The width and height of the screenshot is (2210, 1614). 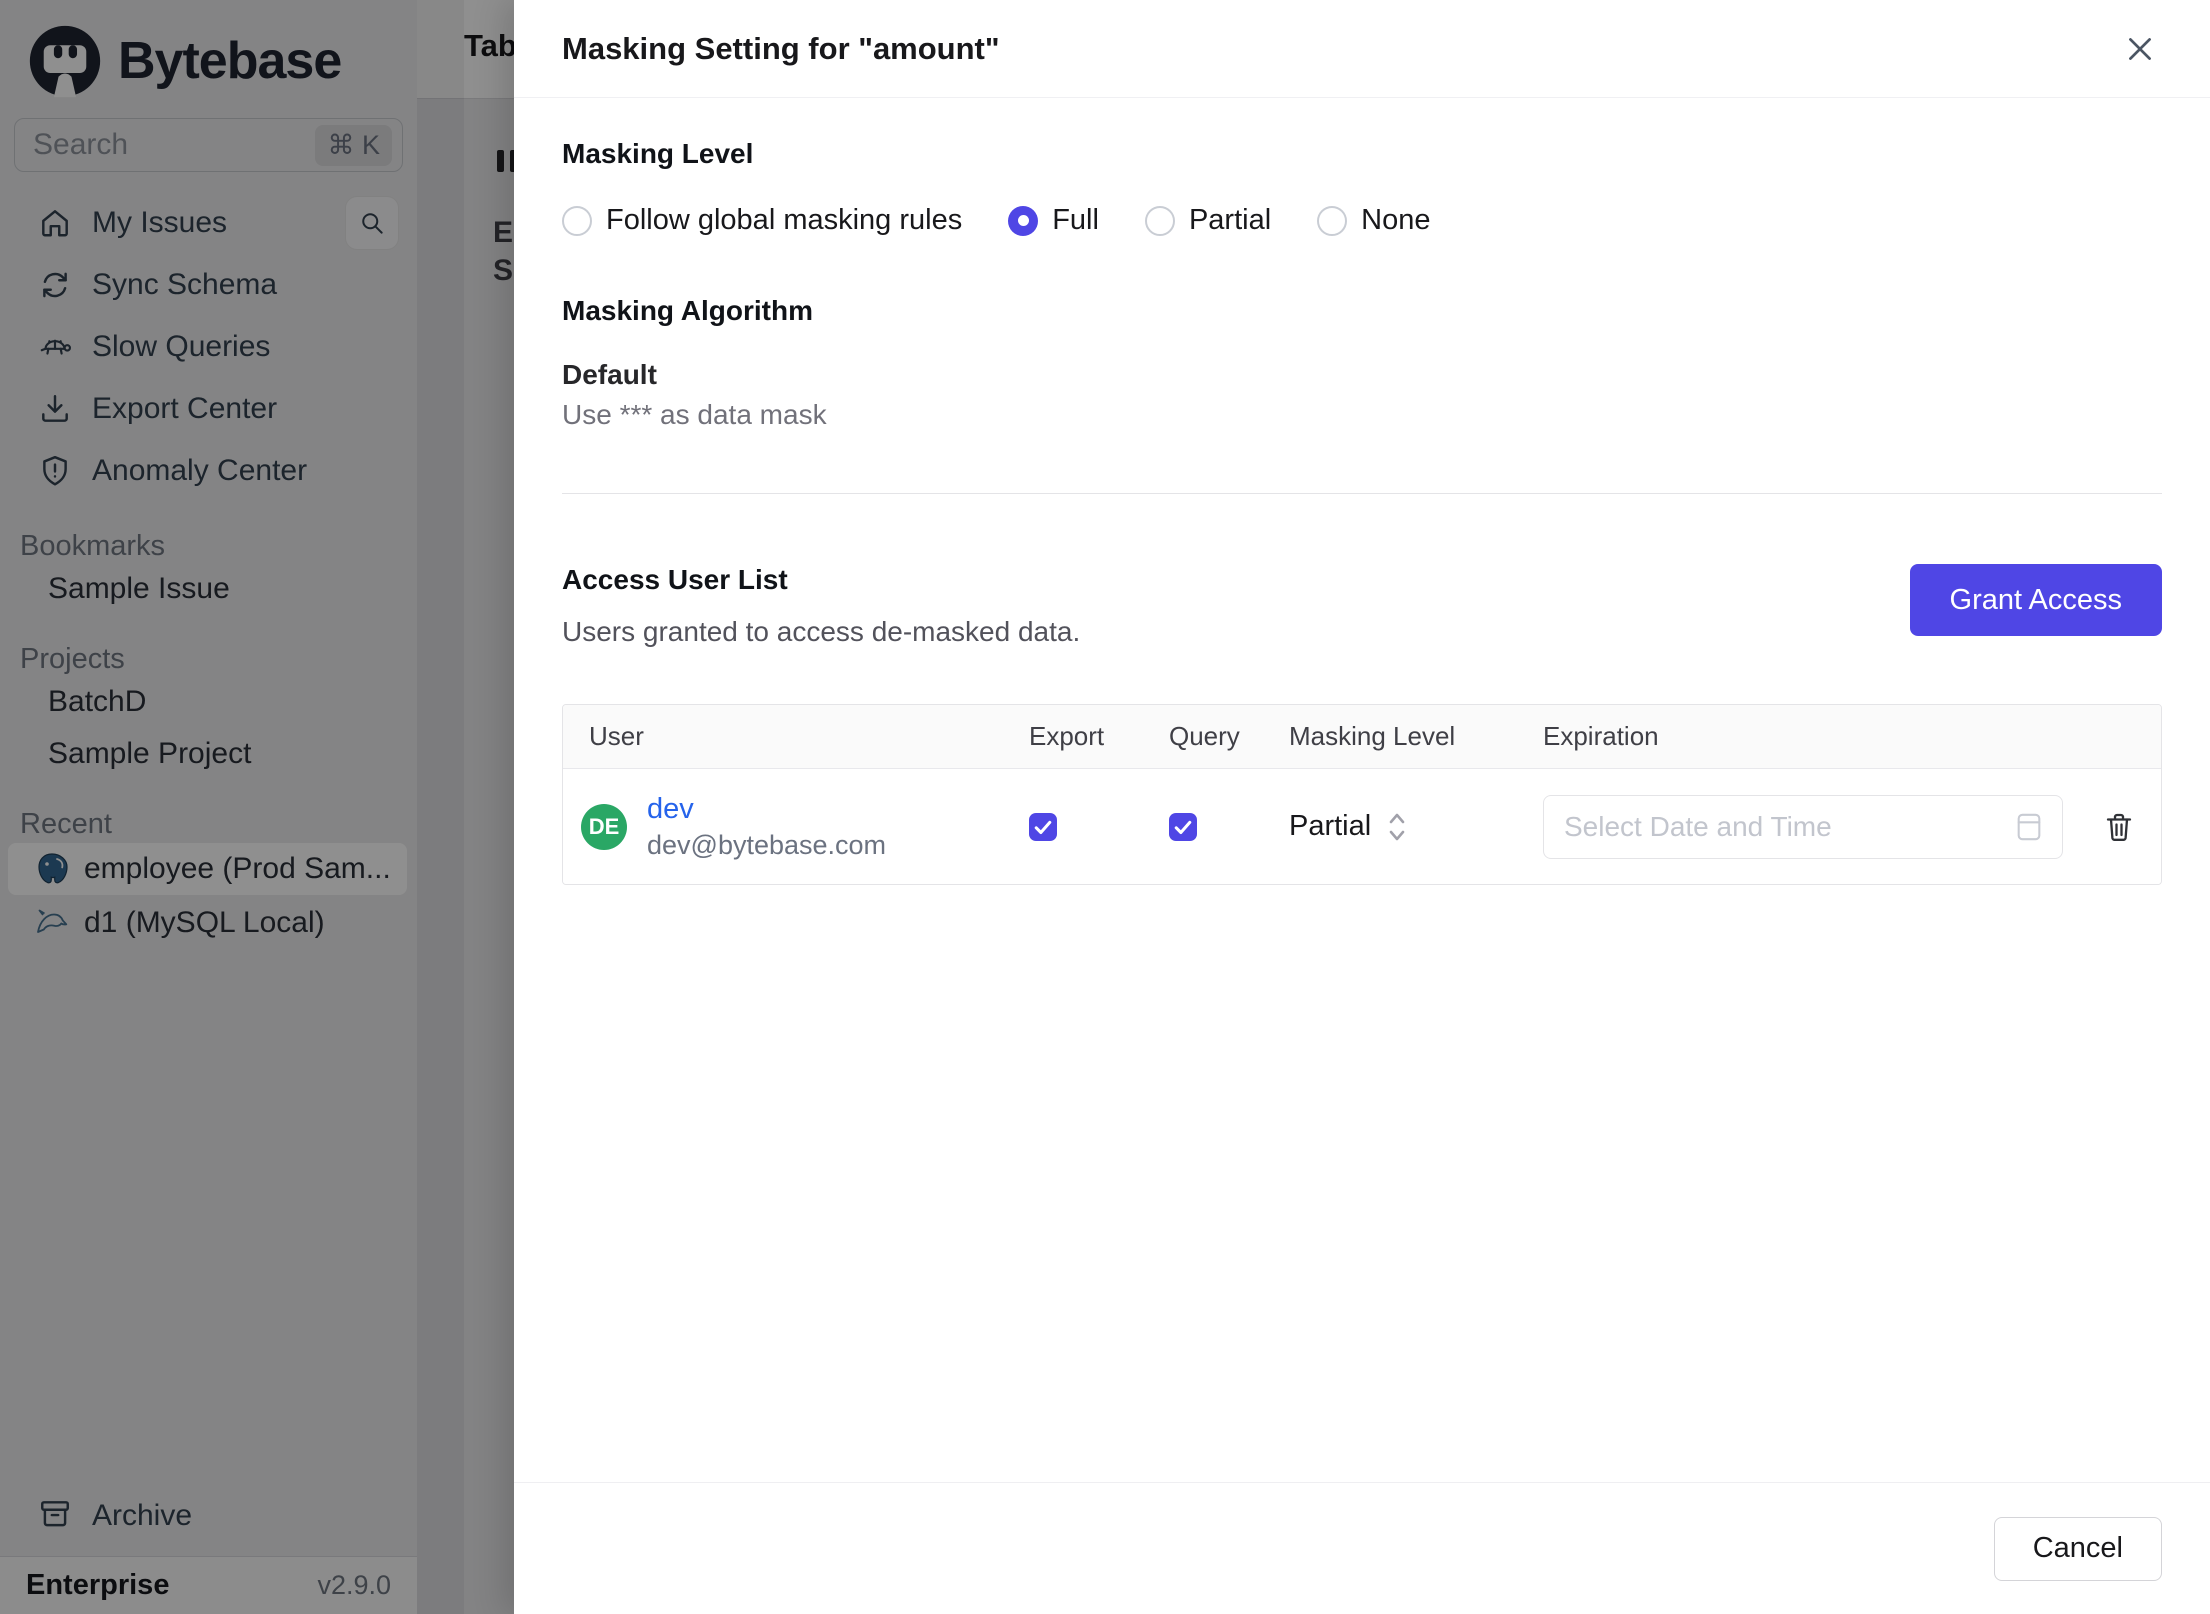 What do you see at coordinates (2029, 826) in the screenshot?
I see `calendar-icon` at bounding box center [2029, 826].